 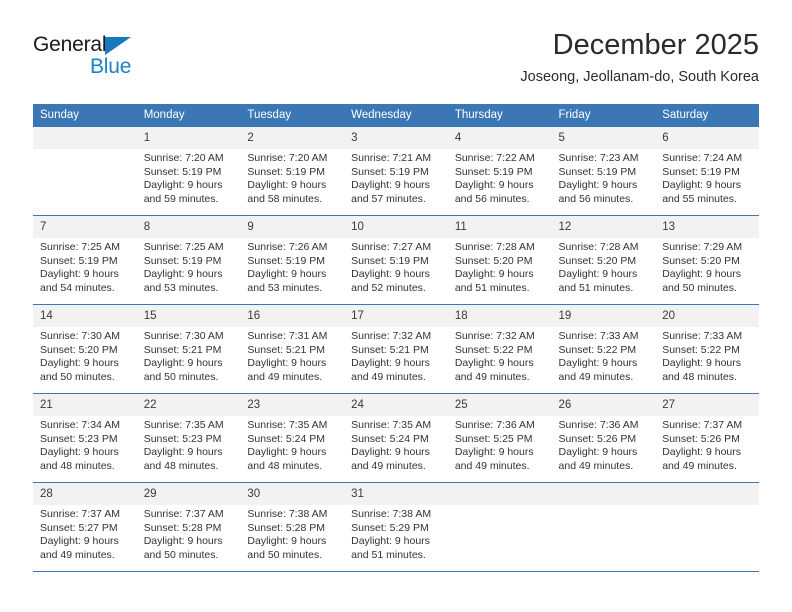 What do you see at coordinates (499, 405) in the screenshot?
I see `day-number: 25` at bounding box center [499, 405].